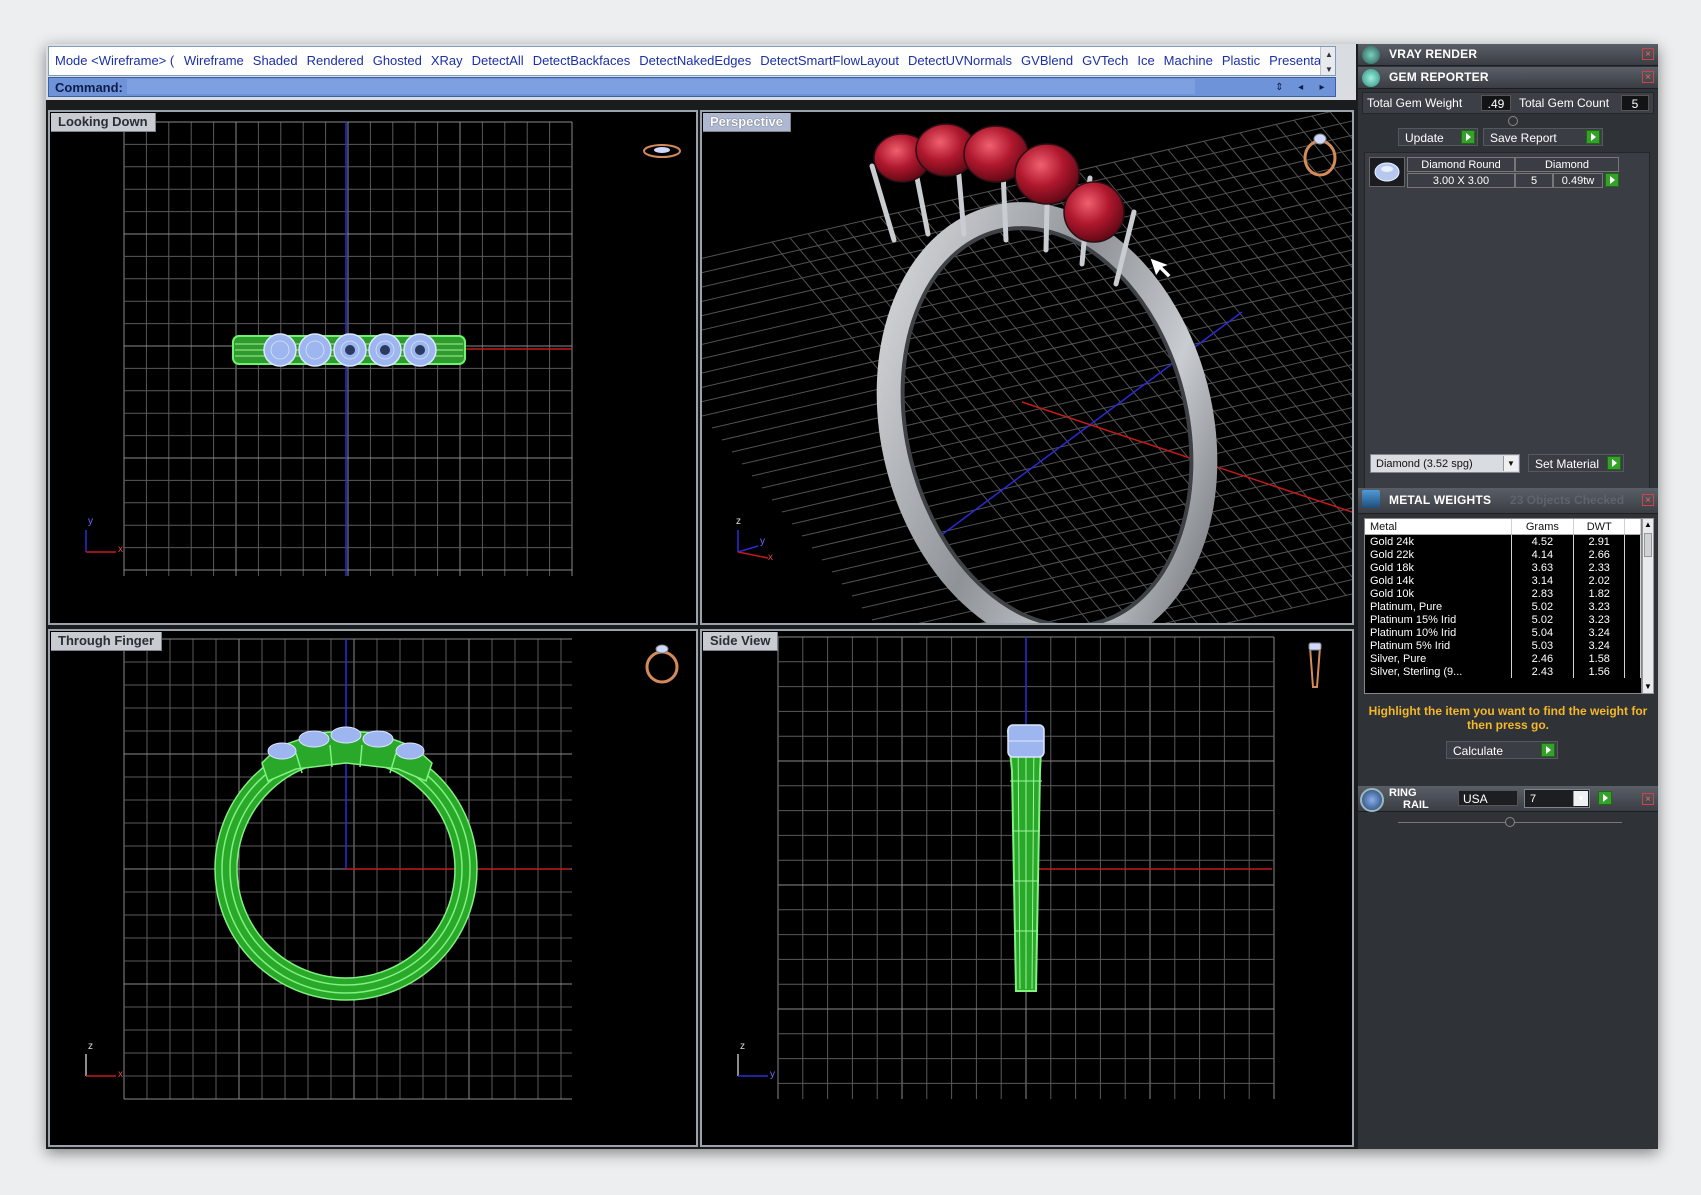  Describe the element at coordinates (1503, 658) in the screenshot. I see `table-row: Silver, Pure 2.46 1.58` at that location.